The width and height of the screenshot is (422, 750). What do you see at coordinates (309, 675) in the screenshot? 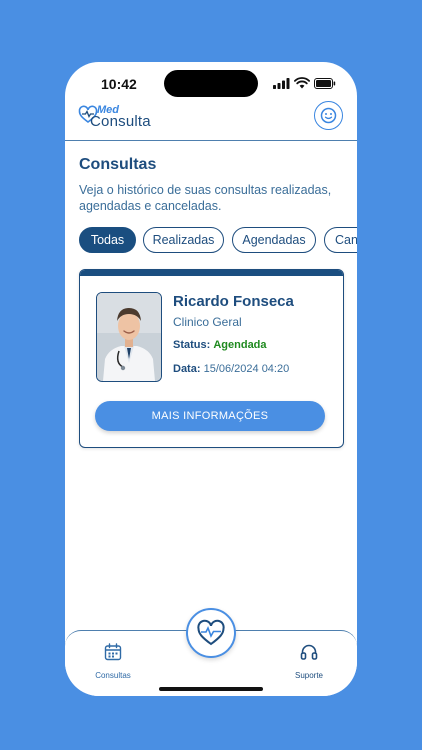
I see `nav-suporte-label: Suporte` at bounding box center [309, 675].